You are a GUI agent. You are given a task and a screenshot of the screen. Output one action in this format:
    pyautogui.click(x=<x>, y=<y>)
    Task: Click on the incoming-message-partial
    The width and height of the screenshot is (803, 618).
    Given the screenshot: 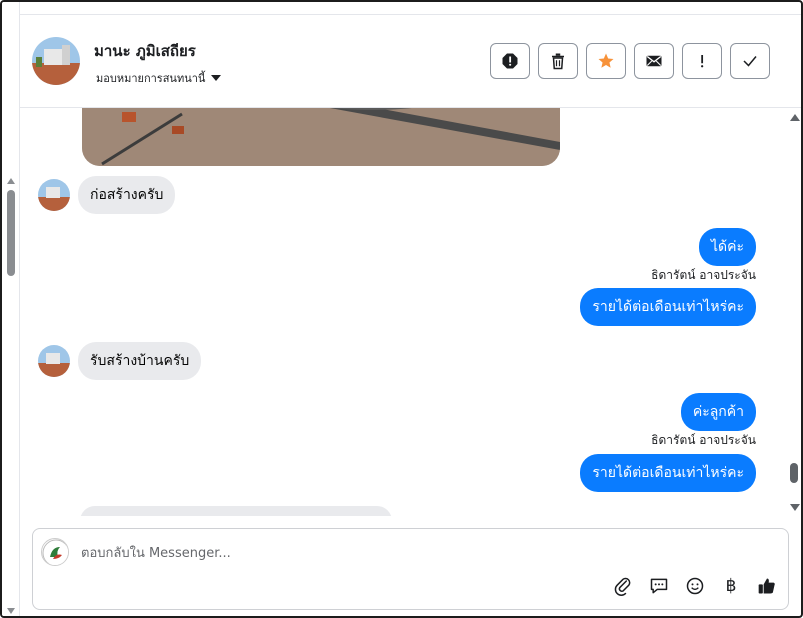 What is the action you would take?
    pyautogui.click(x=236, y=511)
    